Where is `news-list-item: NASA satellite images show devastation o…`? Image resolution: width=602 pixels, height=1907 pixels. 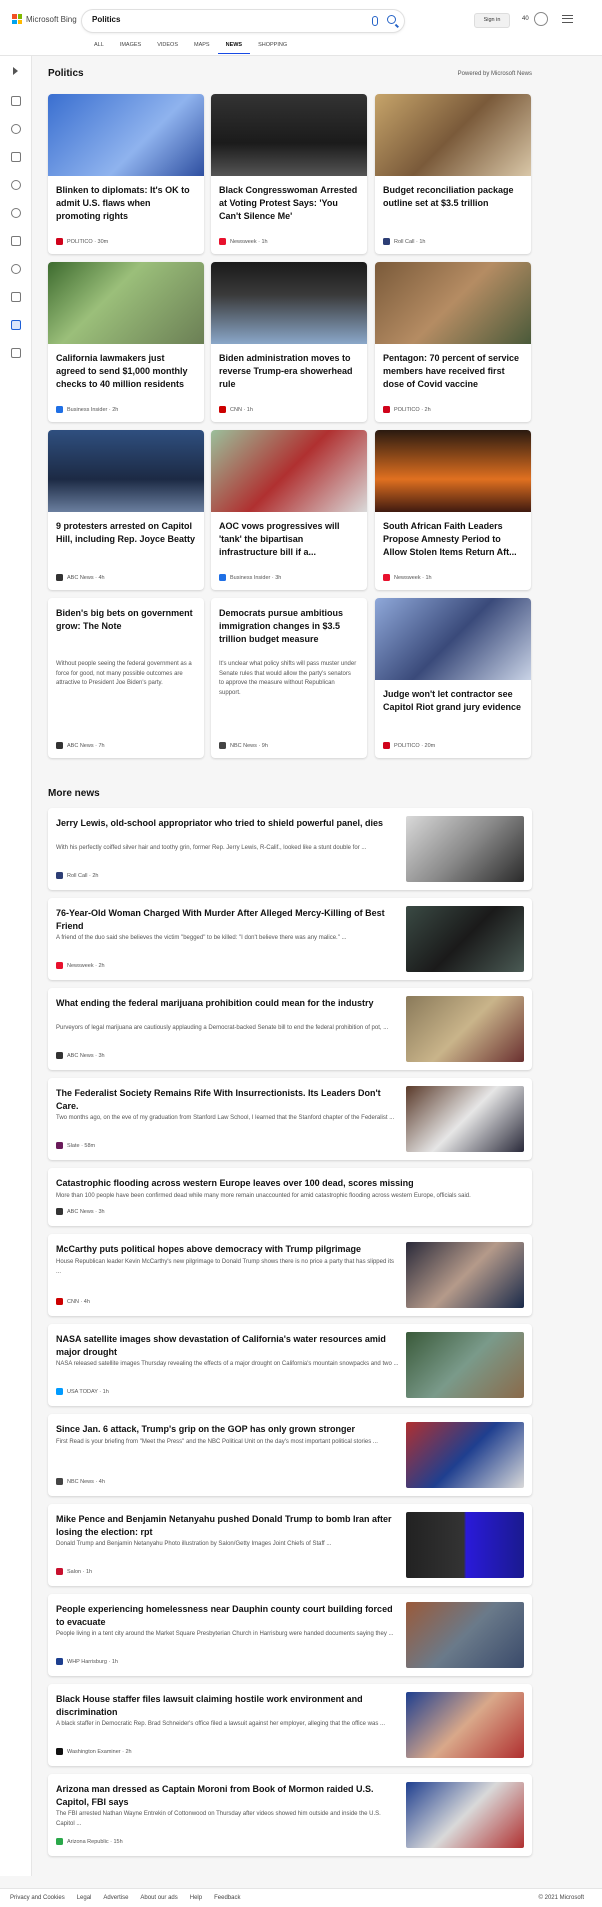
news-list-item: NASA satellite images show devastation o… is located at coordinates (290, 1365).